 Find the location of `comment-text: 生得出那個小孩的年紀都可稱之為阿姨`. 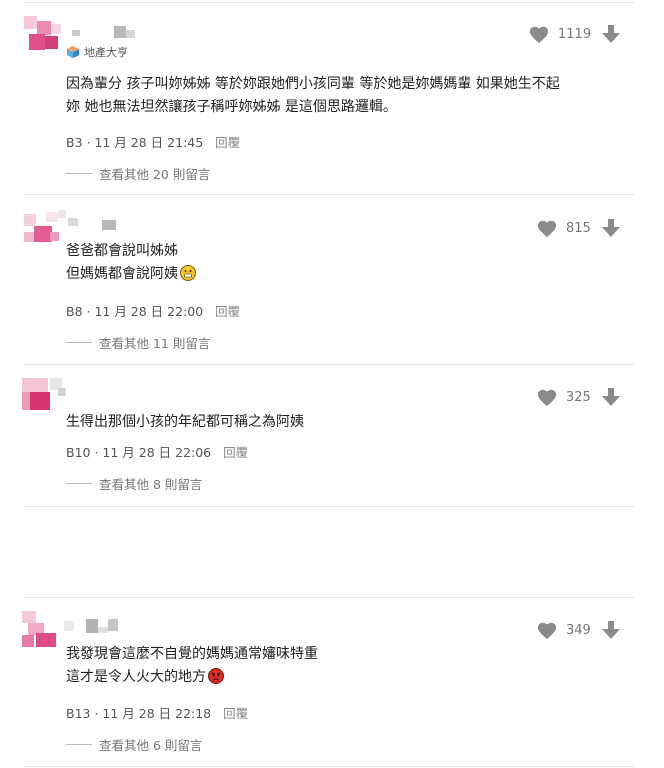

comment-text: 生得出那個小孩的年紀都可稱之為阿姨 is located at coordinates (185, 422).